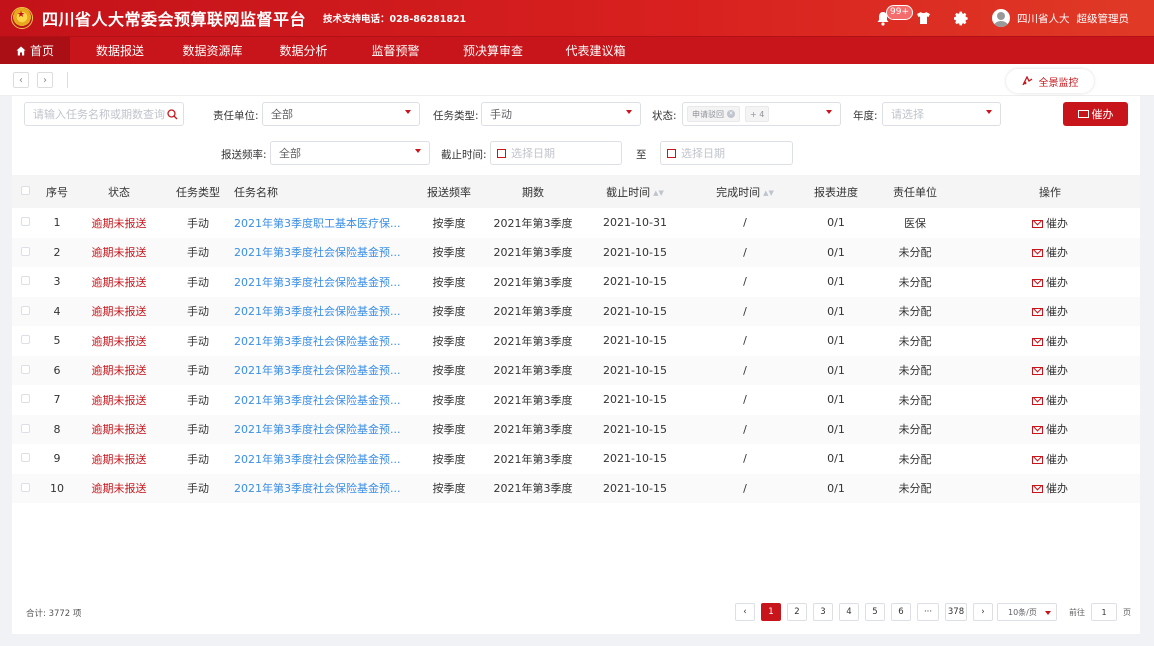  What do you see at coordinates (595, 51) in the screenshot?
I see `nav-item-suggestions: 代表建议箱` at bounding box center [595, 51].